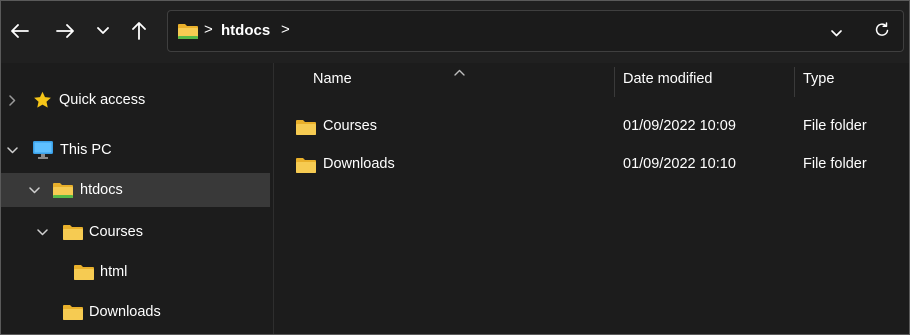 The image size is (910, 335). What do you see at coordinates (679, 126) in the screenshot?
I see `file-date-modified: 01/09/2022 10:09` at bounding box center [679, 126].